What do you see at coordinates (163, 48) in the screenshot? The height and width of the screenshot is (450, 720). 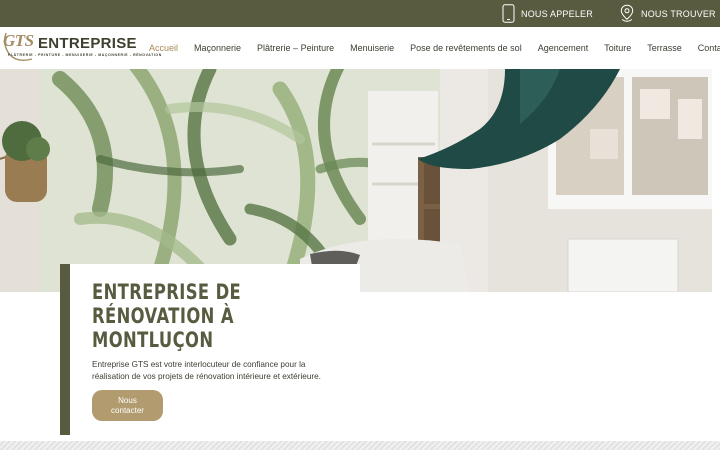 I see `nav-item-accueil: Accueil` at bounding box center [163, 48].